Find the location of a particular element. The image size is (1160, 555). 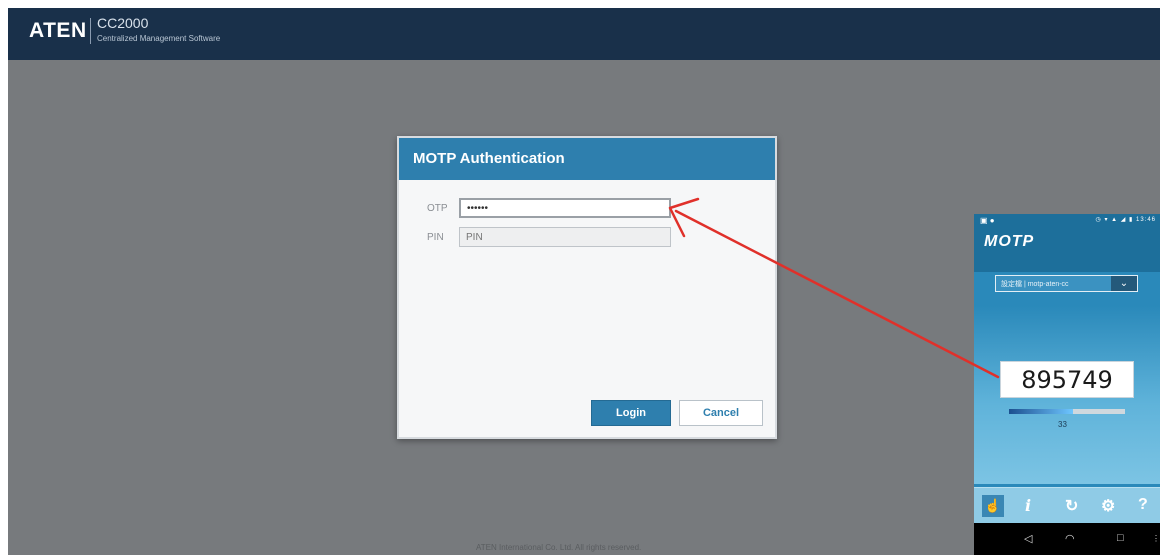

settings-icon: ⚙ is located at coordinates (1108, 506).